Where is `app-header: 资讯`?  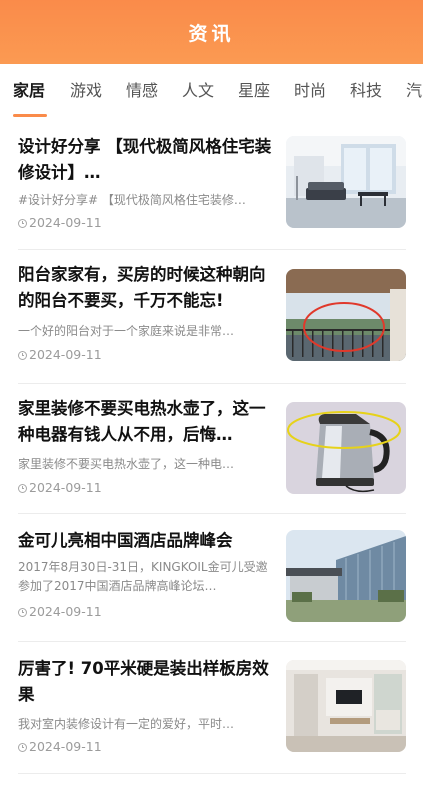 app-header: 资讯 is located at coordinates (211, 32).